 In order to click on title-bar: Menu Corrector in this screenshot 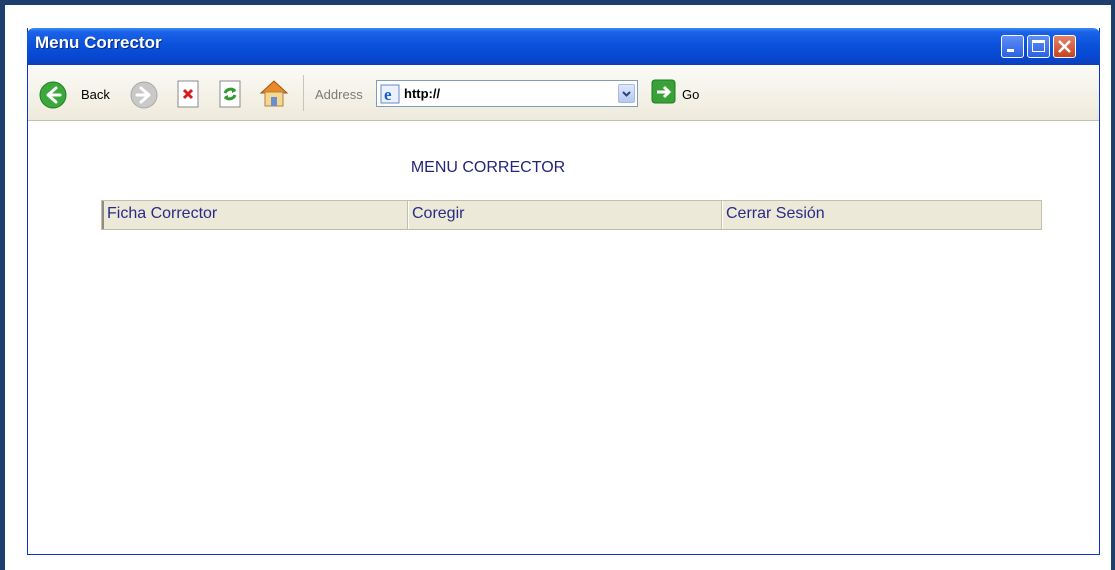, I will do `click(563, 46)`.